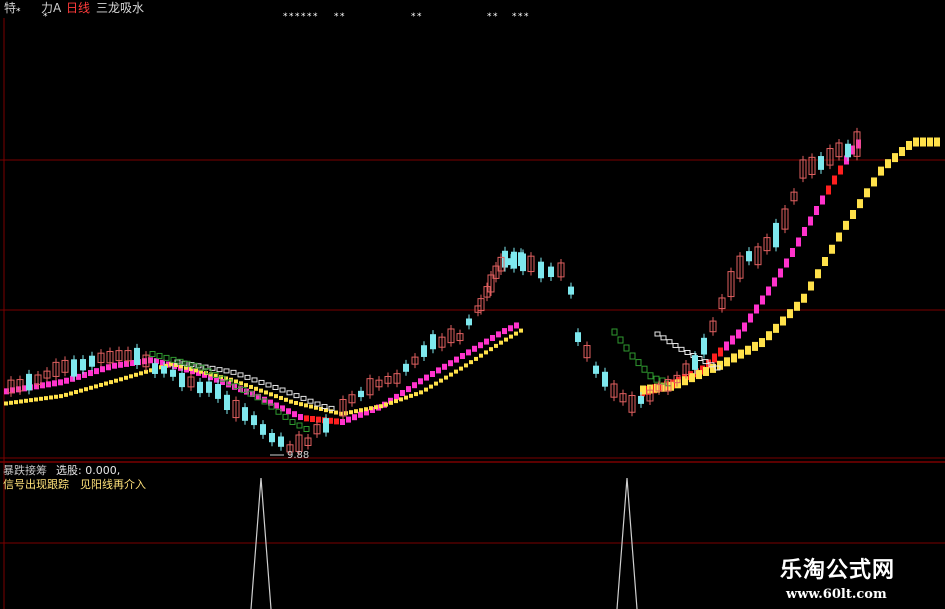 Image resolution: width=945 pixels, height=609 pixels. I want to click on indicator-name: 三龙吸水, so click(120, 8).